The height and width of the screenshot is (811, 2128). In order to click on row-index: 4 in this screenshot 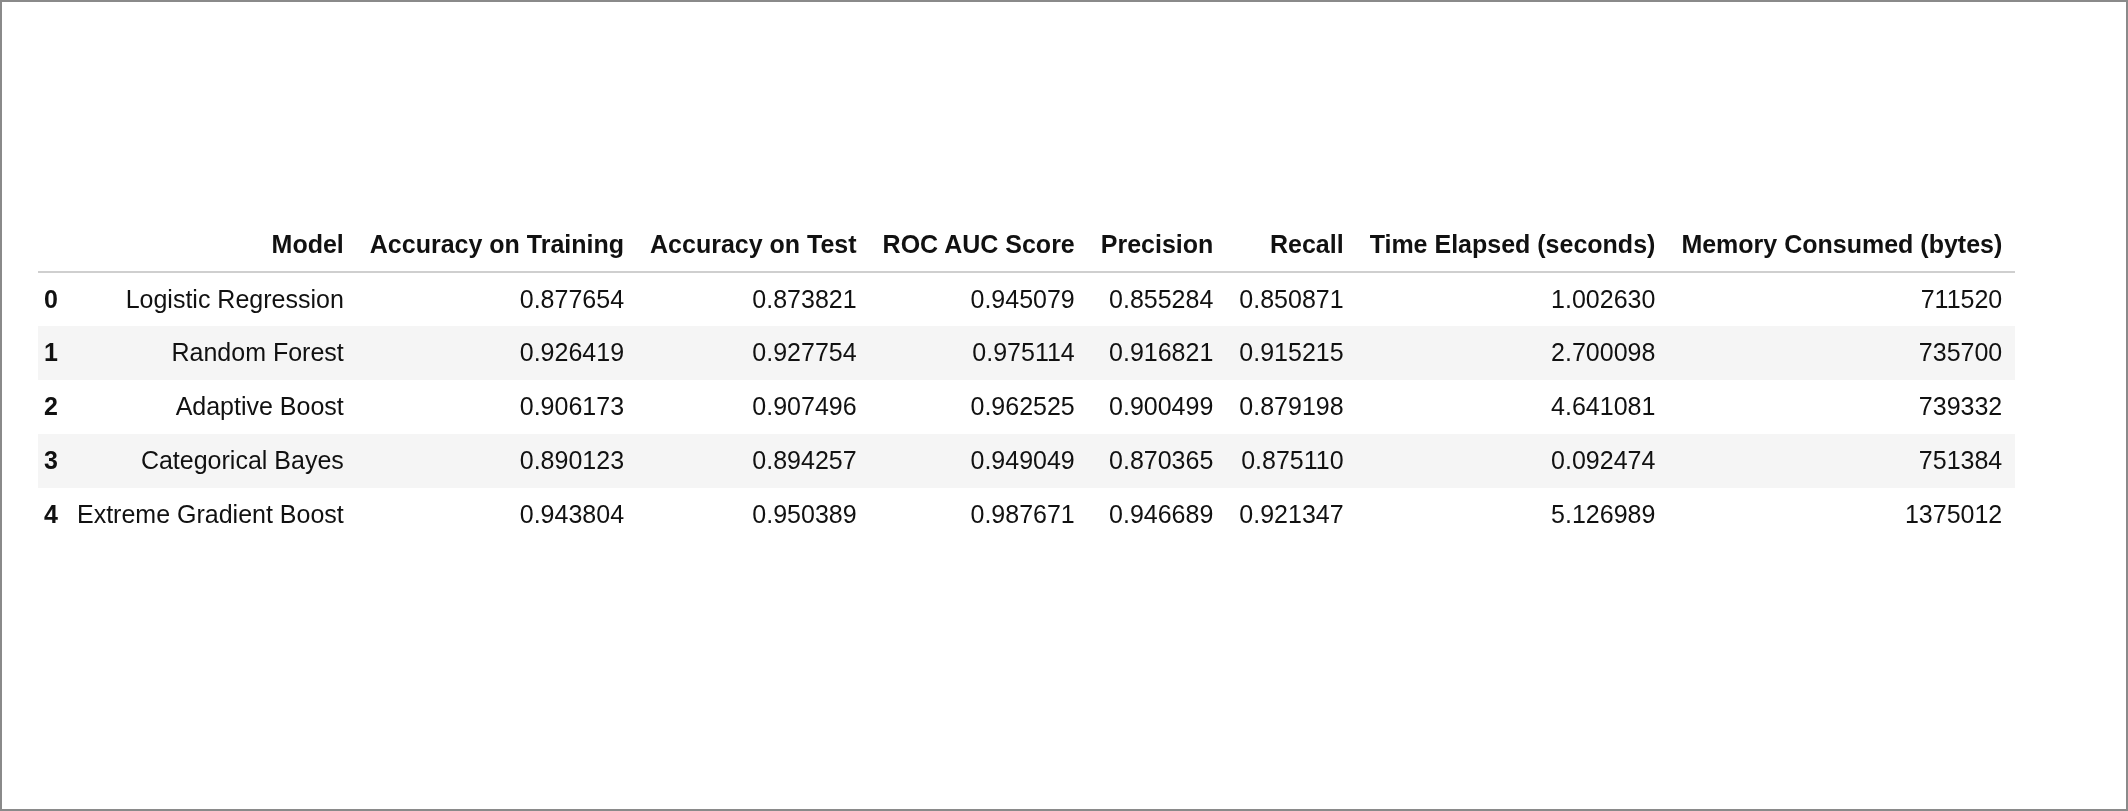, I will do `click(51, 515)`.